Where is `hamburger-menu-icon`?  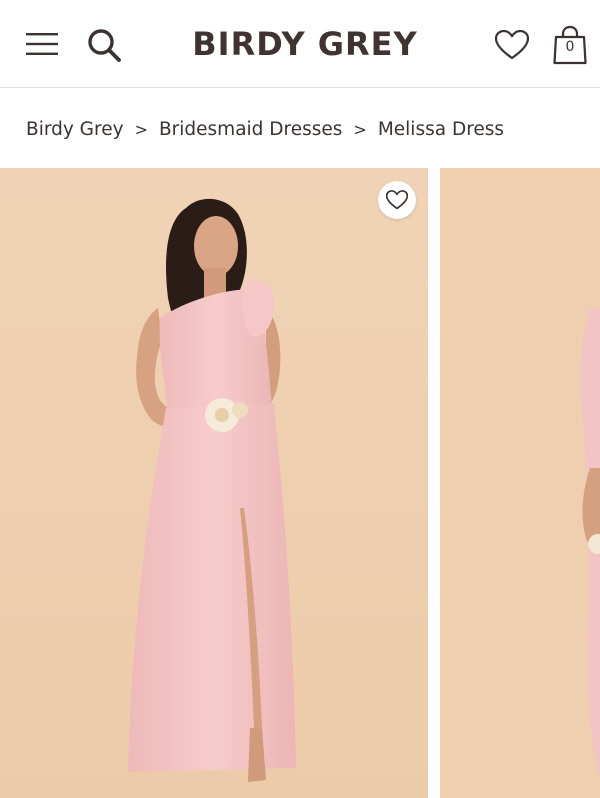
hamburger-menu-icon is located at coordinates (42, 44).